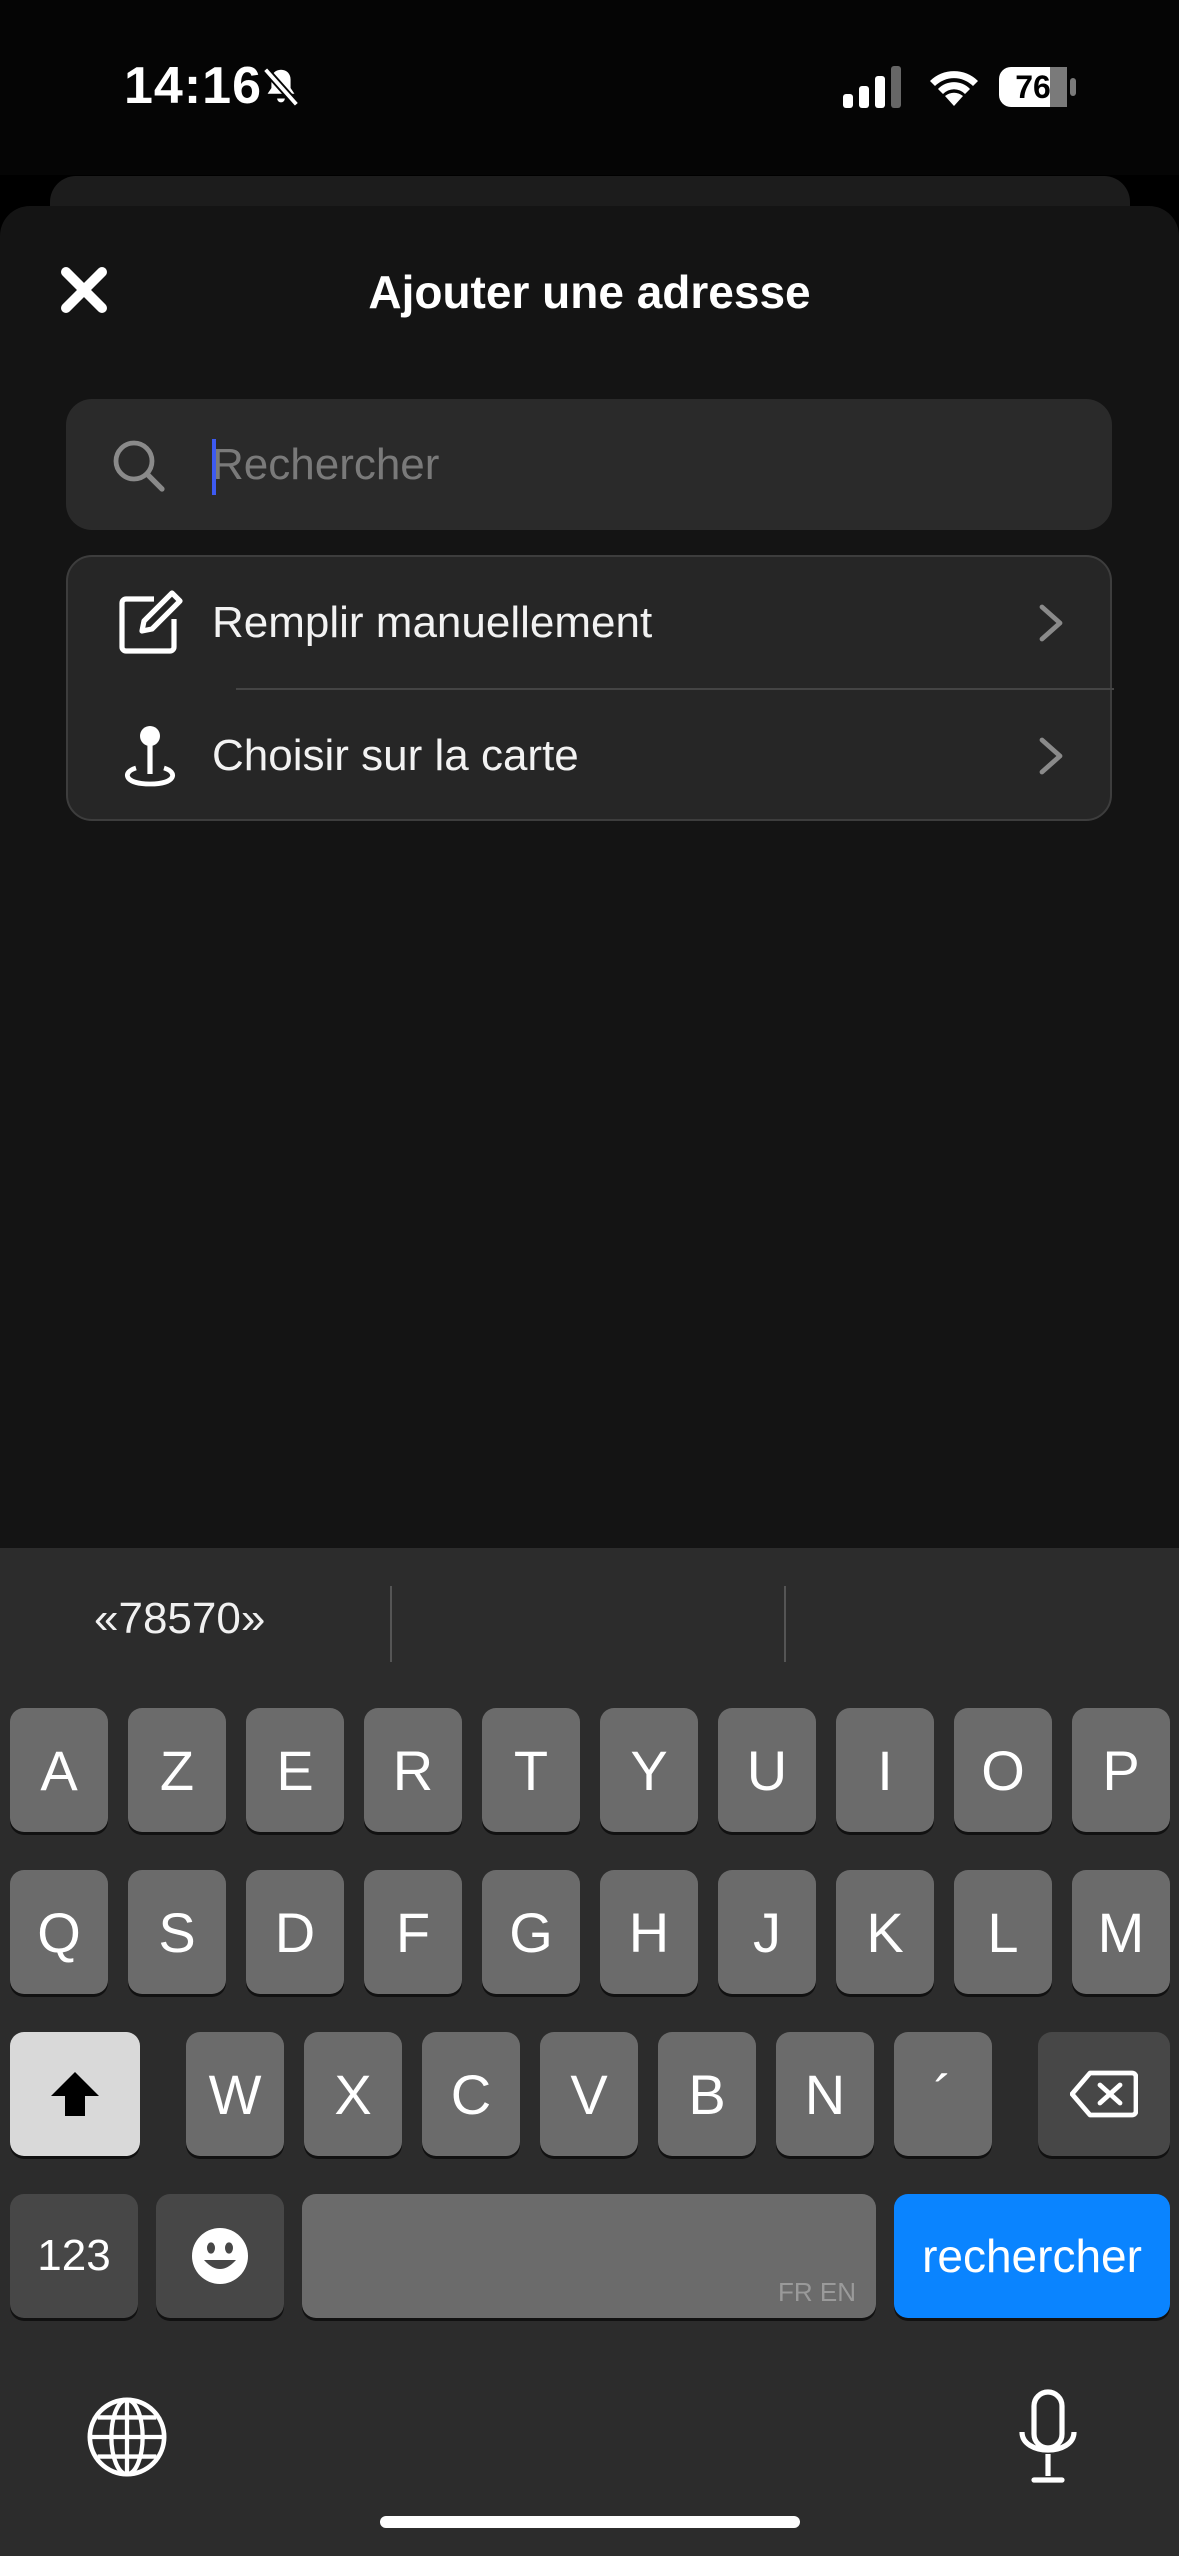 This screenshot has height=2556, width=1179. What do you see at coordinates (1003, 1932) in the screenshot?
I see `key-l: L` at bounding box center [1003, 1932].